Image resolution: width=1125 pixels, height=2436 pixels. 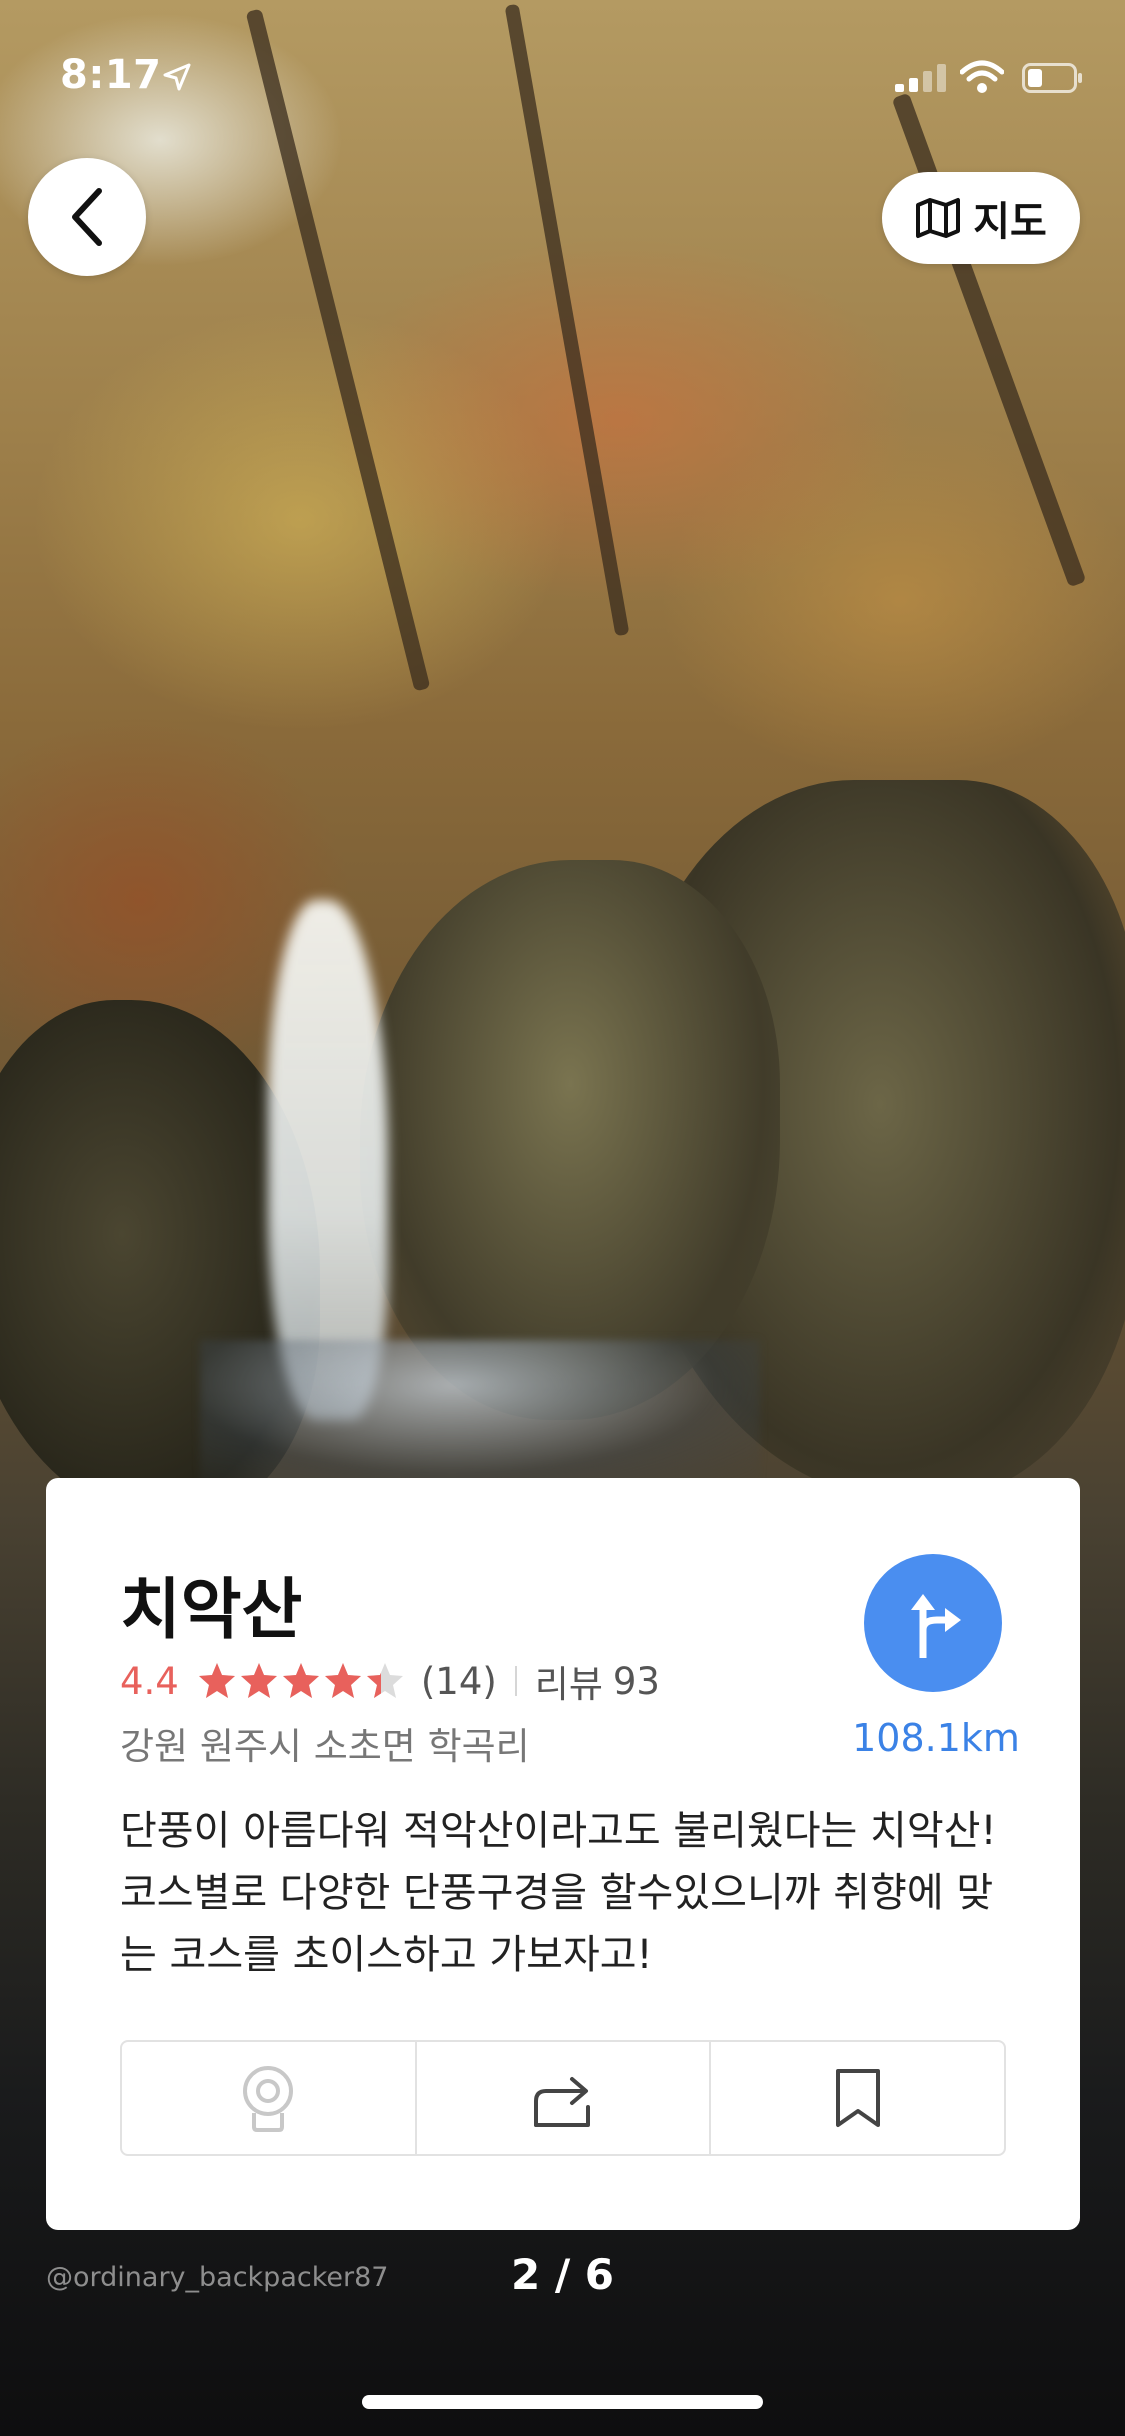 I want to click on directions-button, so click(x=933, y=1623).